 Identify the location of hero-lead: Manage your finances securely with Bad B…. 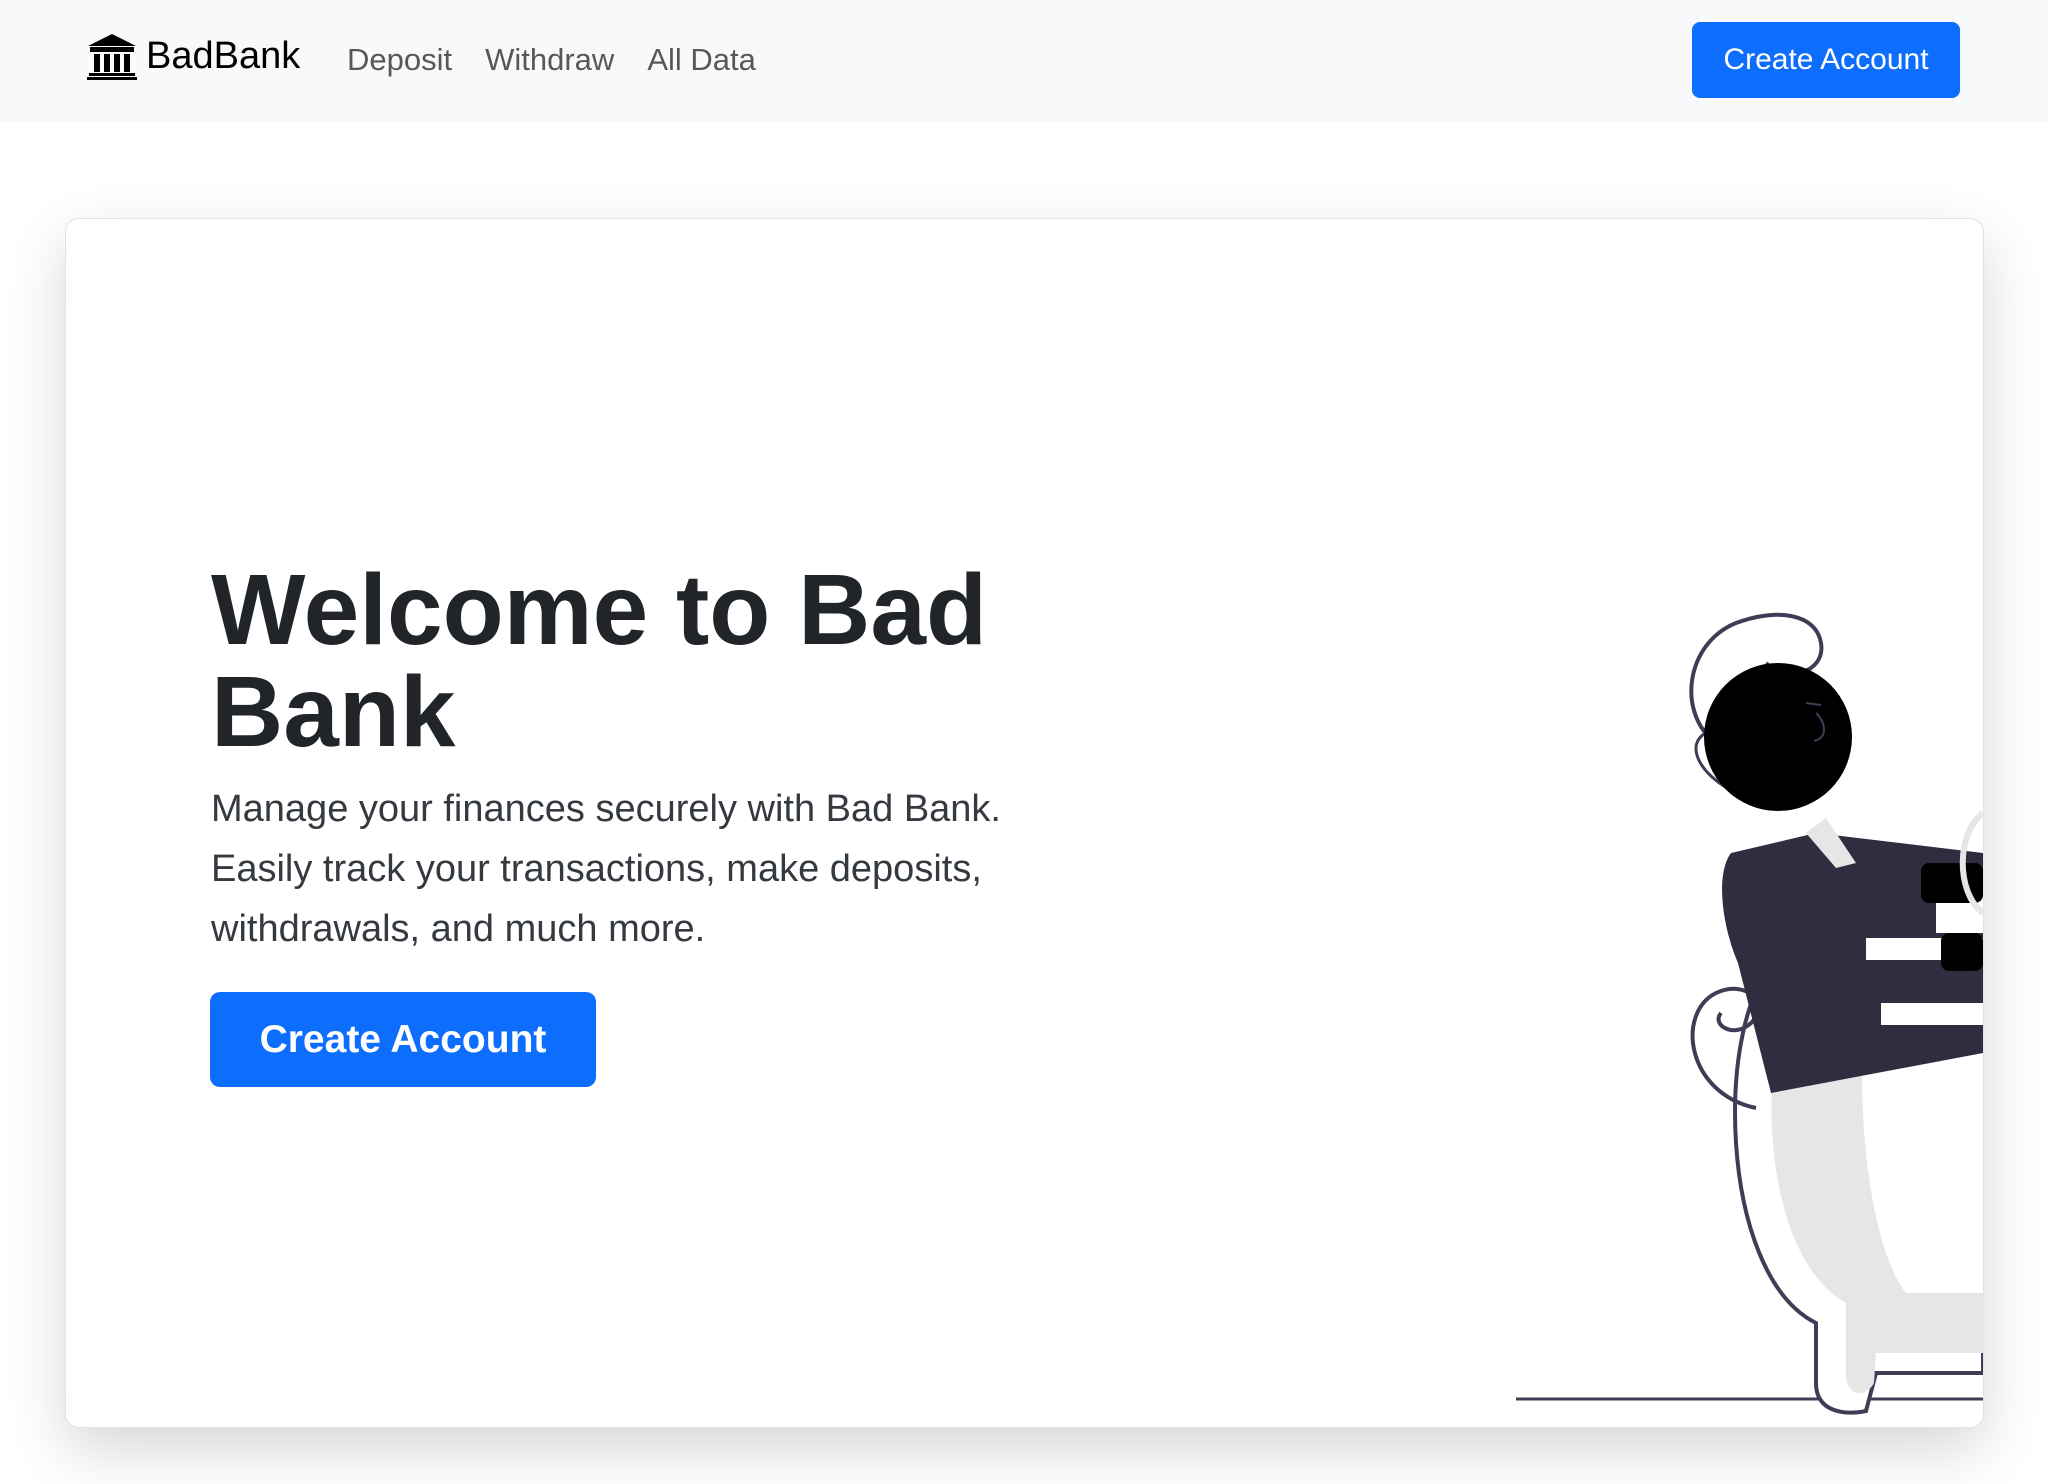
(606, 869).